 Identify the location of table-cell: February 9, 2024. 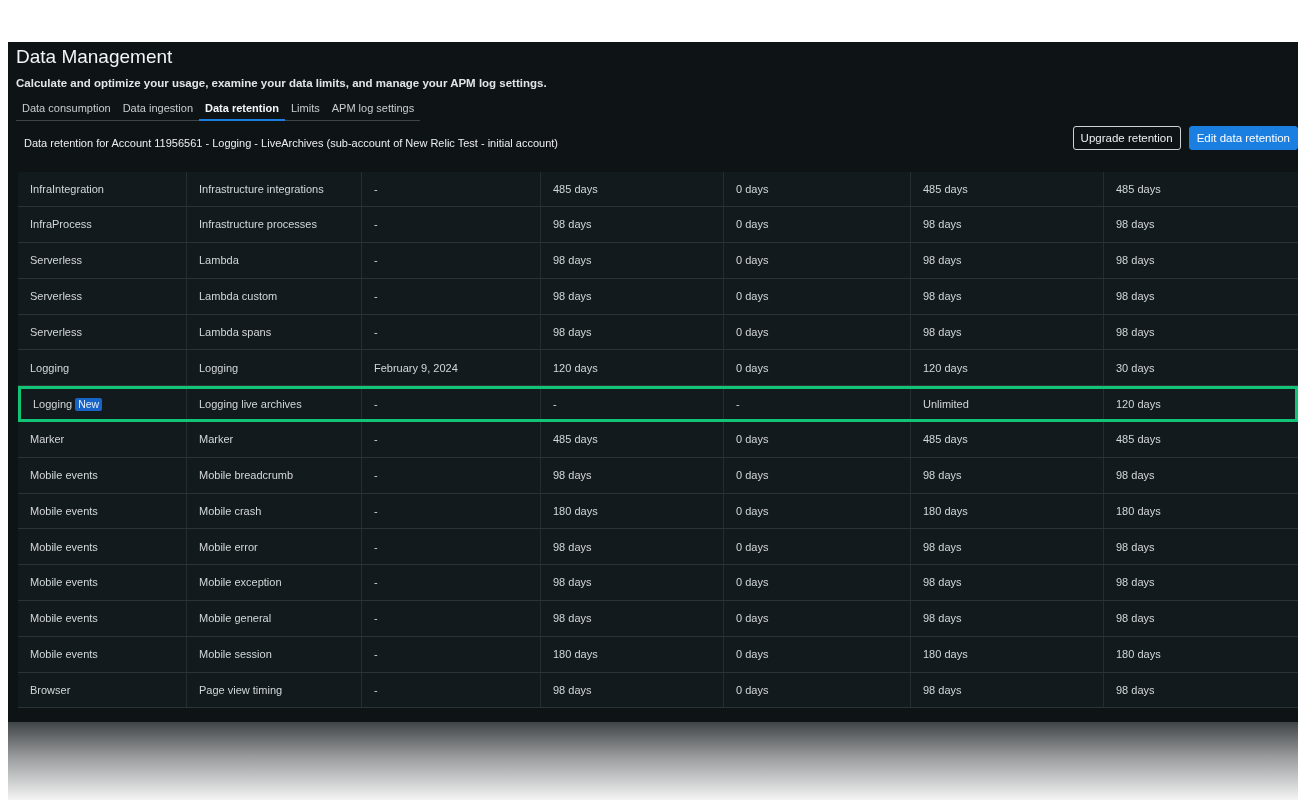
(450, 368).